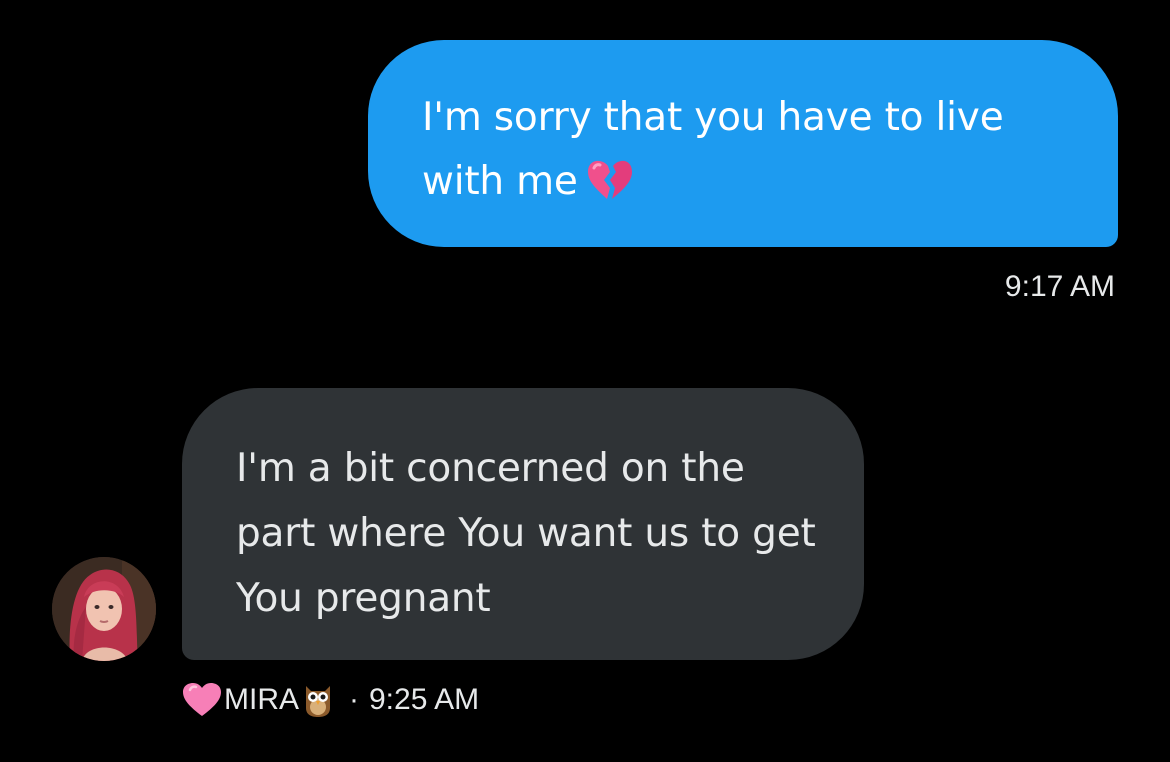 This screenshot has width=1170, height=762. Describe the element at coordinates (424, 699) in the screenshot. I see `received-message-timestamp: 9:25 AM` at that location.